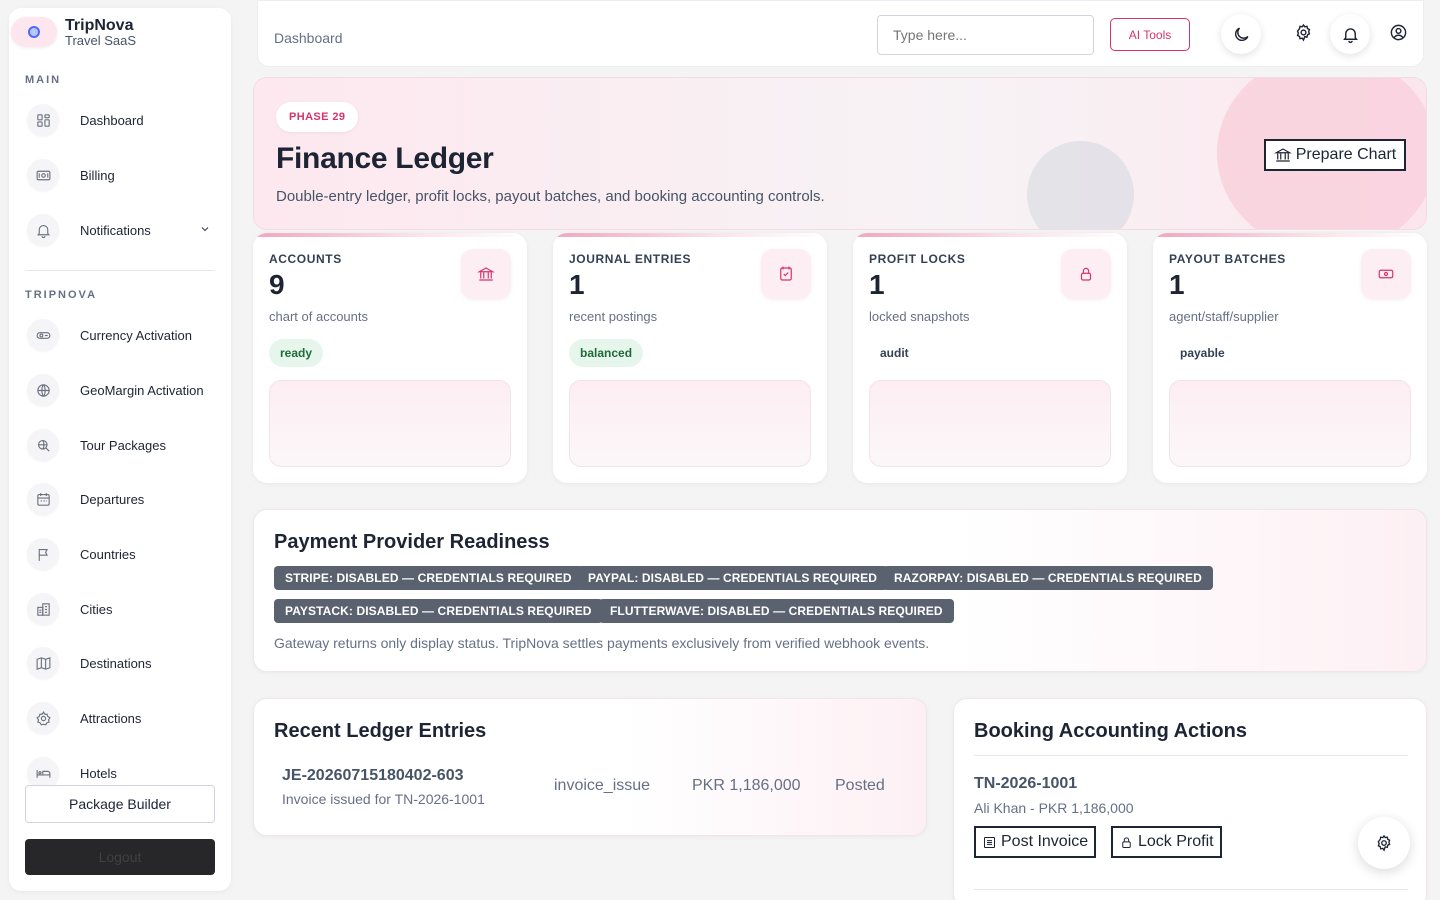 Image resolution: width=1440 pixels, height=900 pixels. I want to click on sidebar-item-cities: Cities, so click(122, 609).